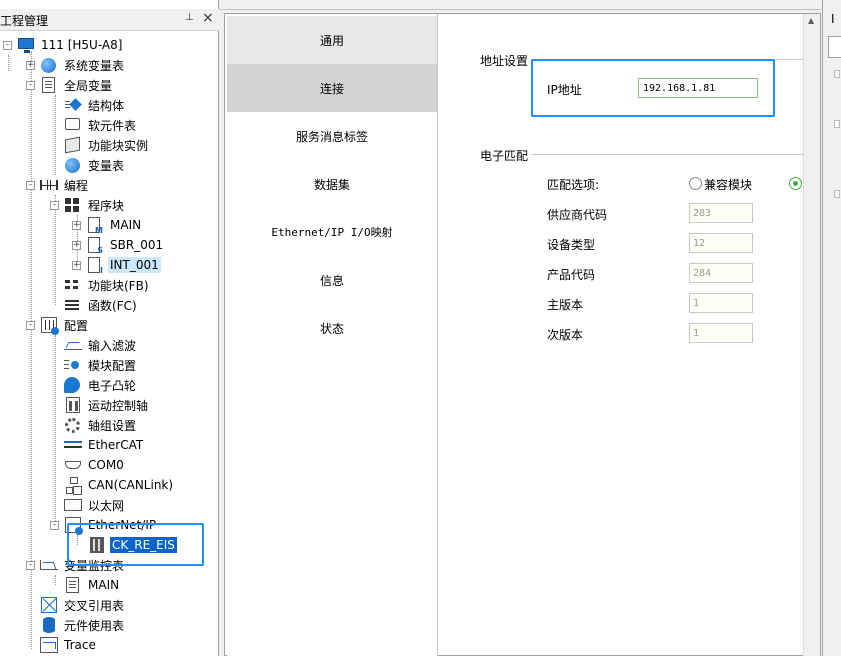 The width and height of the screenshot is (841, 656). Describe the element at coordinates (97, 545) in the screenshot. I see `device-icon` at that location.